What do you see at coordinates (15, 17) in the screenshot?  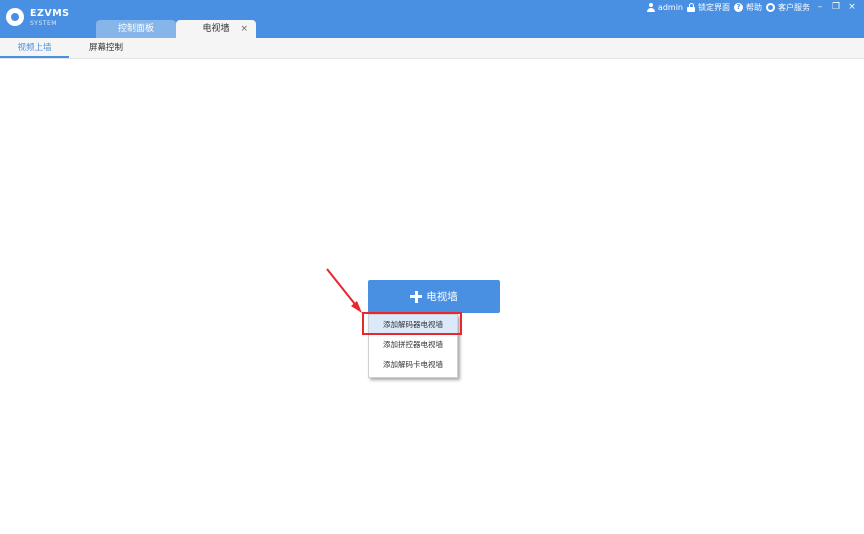 I see `logo-icon` at bounding box center [15, 17].